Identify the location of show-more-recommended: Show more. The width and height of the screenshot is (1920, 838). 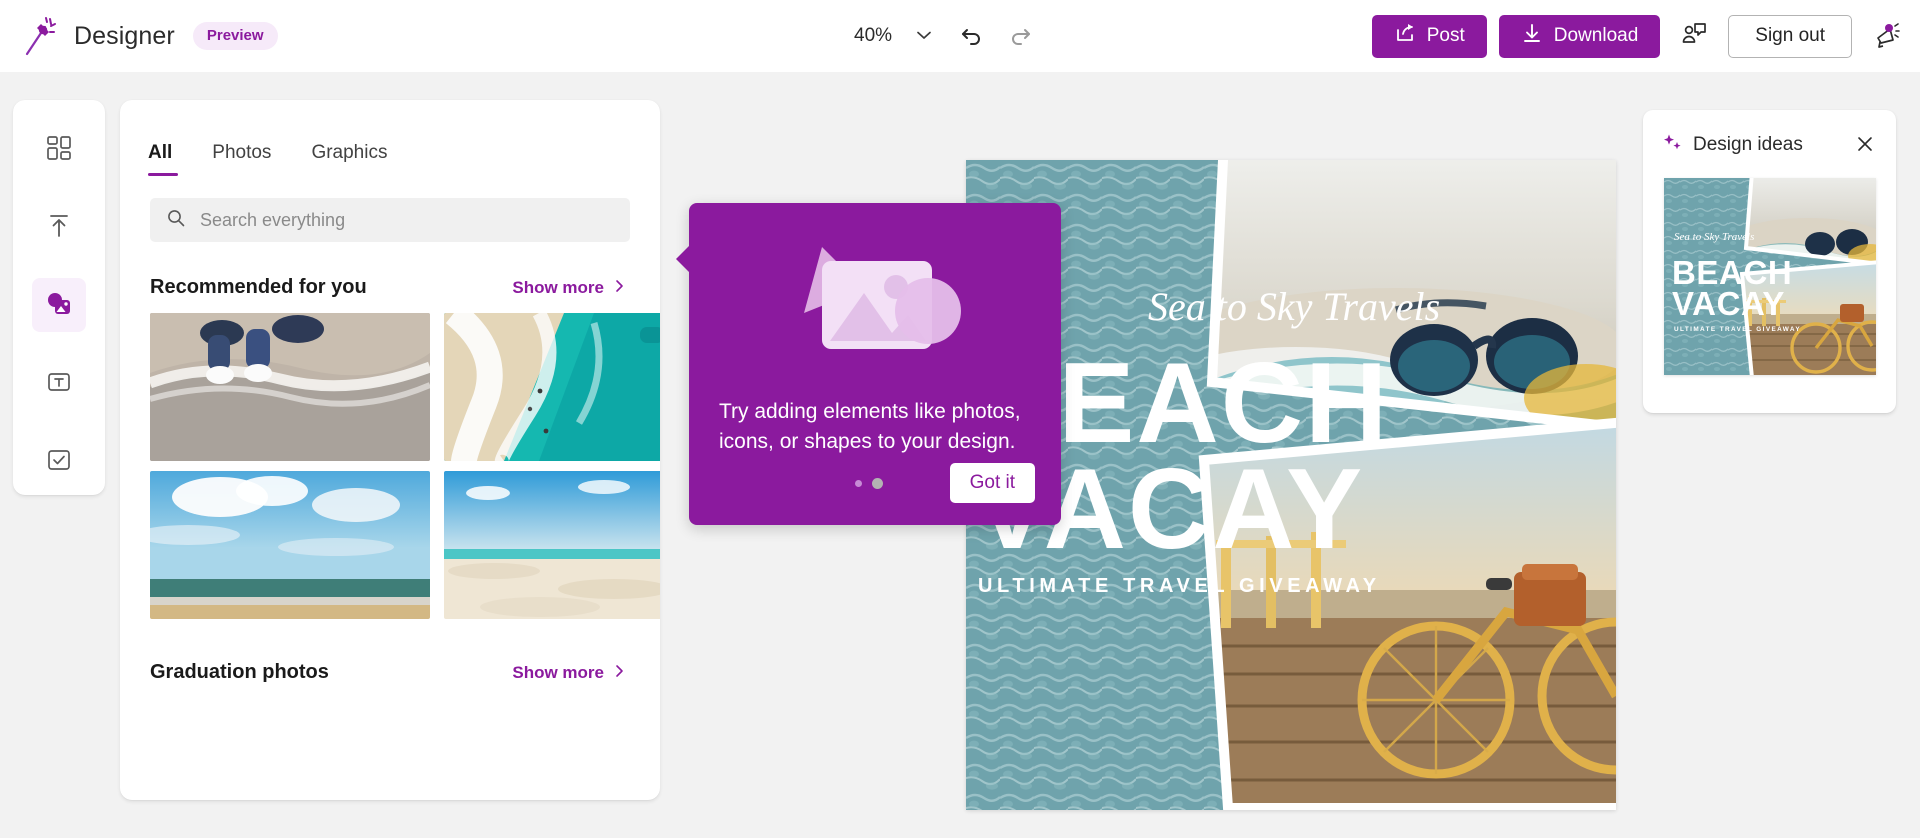
(569, 288).